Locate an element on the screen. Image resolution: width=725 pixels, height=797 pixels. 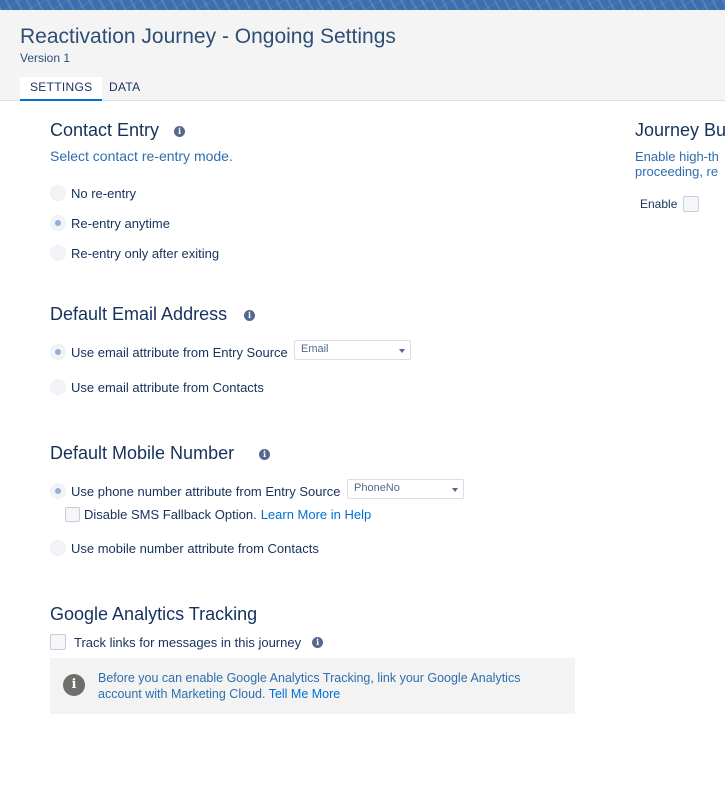
radio-email-contacts: Use email attribute from Contacts is located at coordinates (157, 387).